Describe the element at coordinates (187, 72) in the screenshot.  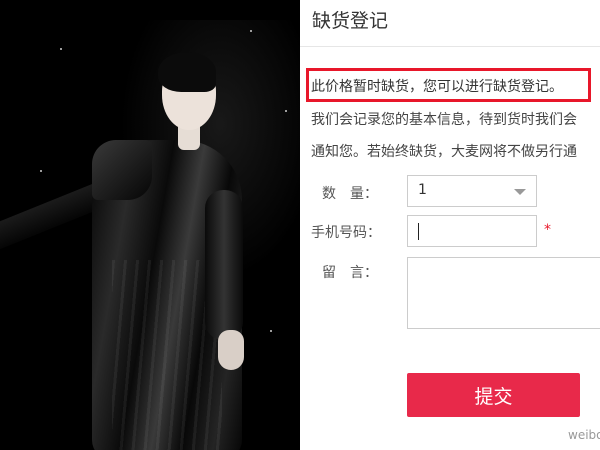
I see `photo-hair` at that location.